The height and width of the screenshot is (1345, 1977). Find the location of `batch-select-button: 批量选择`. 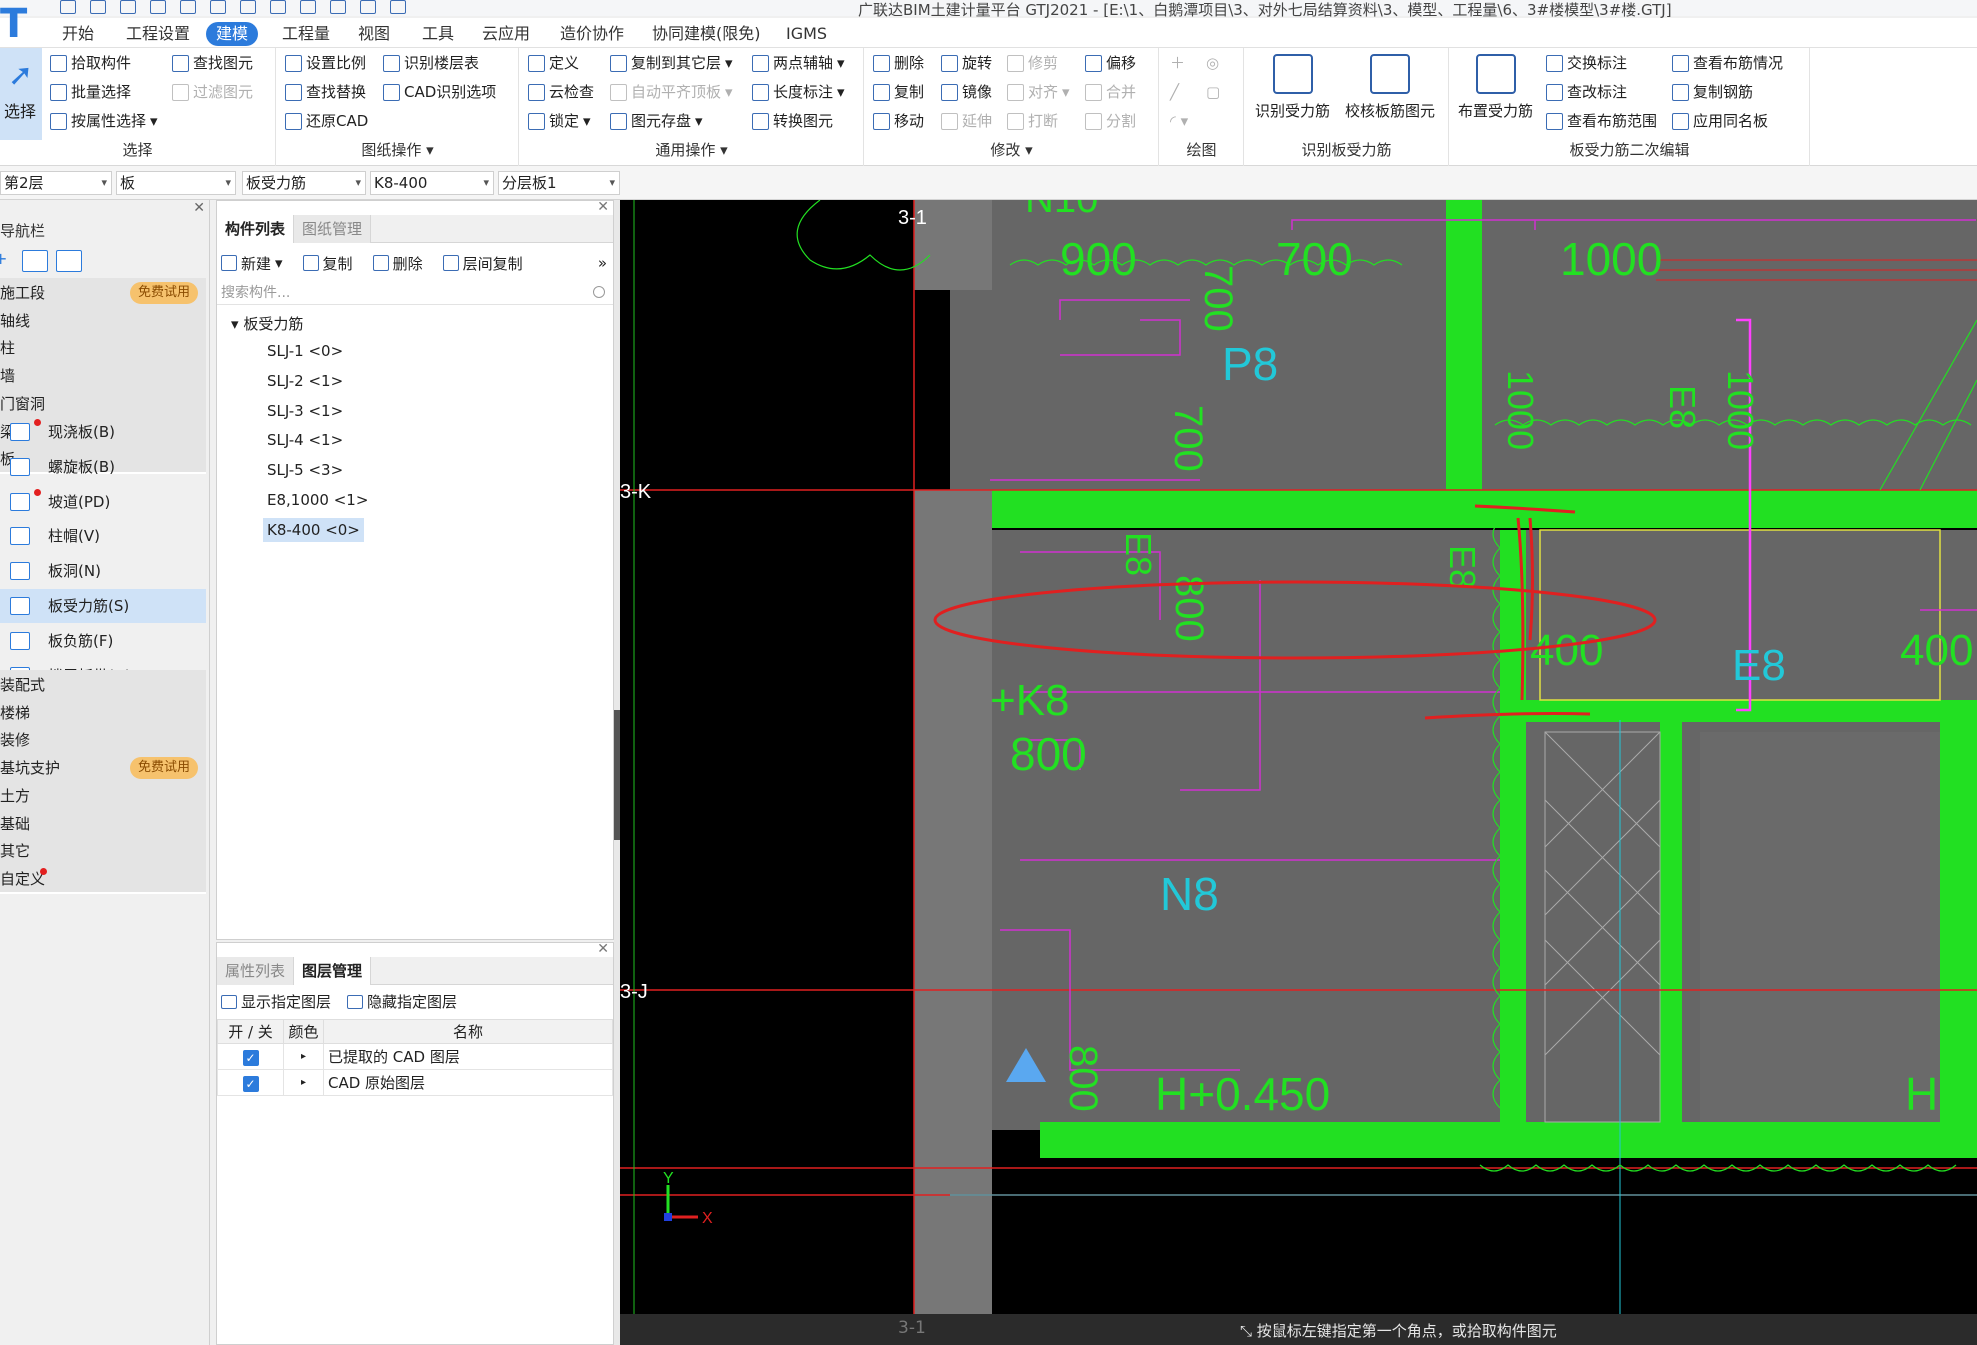

batch-select-button: 批量选择 is located at coordinates (90, 92).